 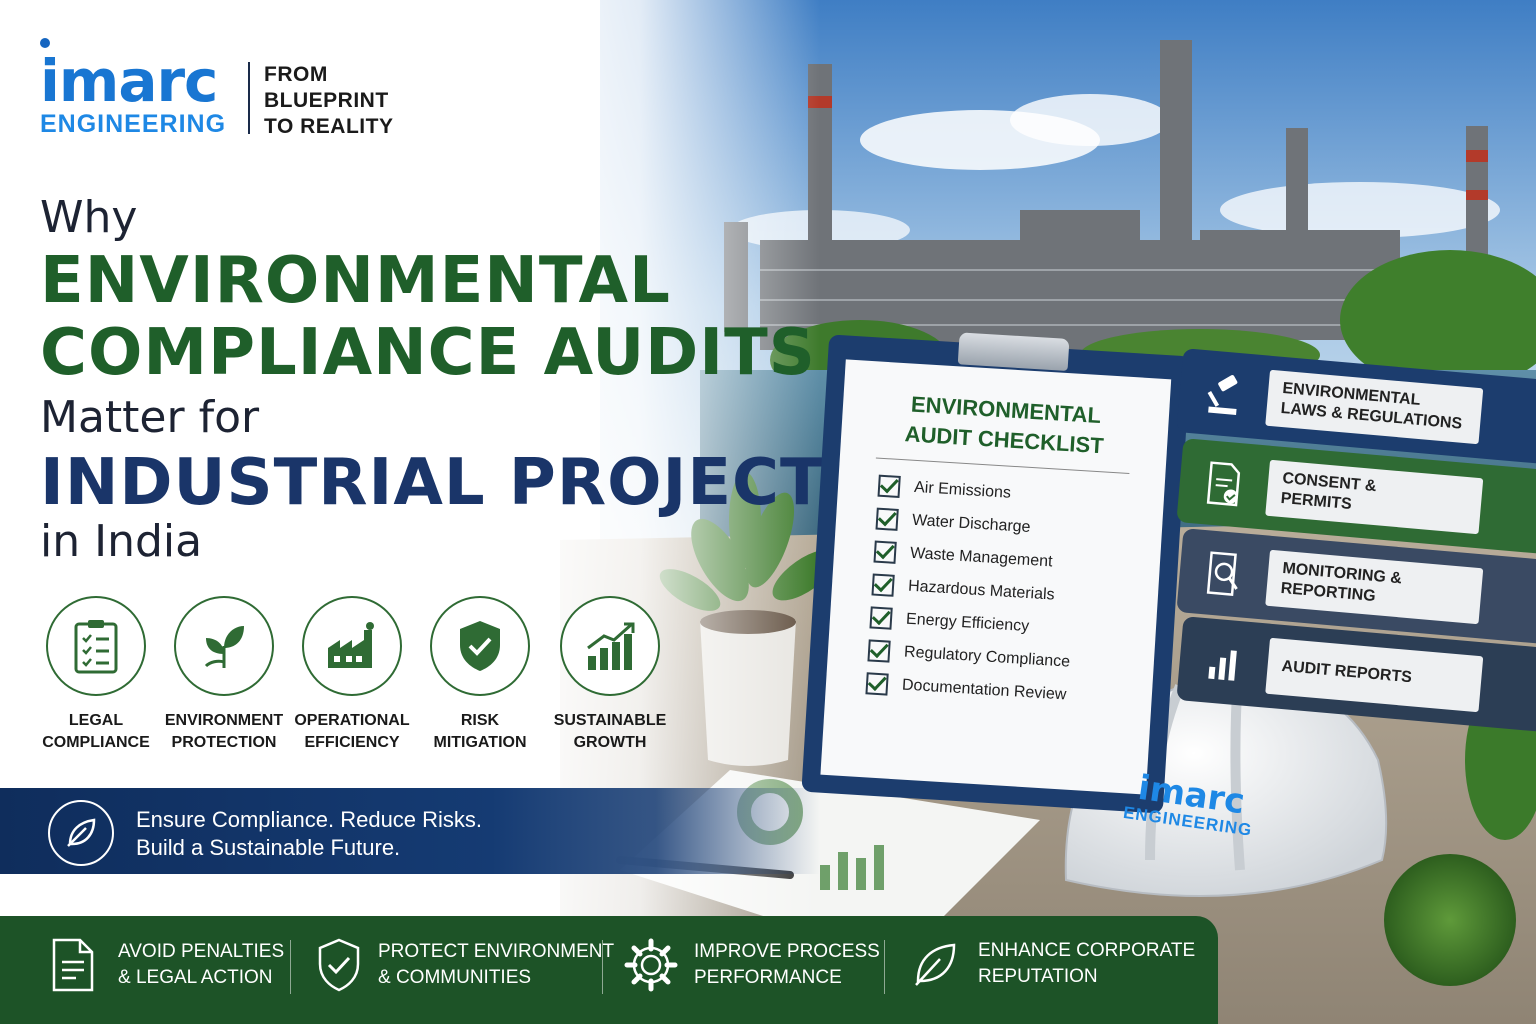 What do you see at coordinates (352, 720) in the screenshot?
I see `feature-label: OPERATIONAL` at bounding box center [352, 720].